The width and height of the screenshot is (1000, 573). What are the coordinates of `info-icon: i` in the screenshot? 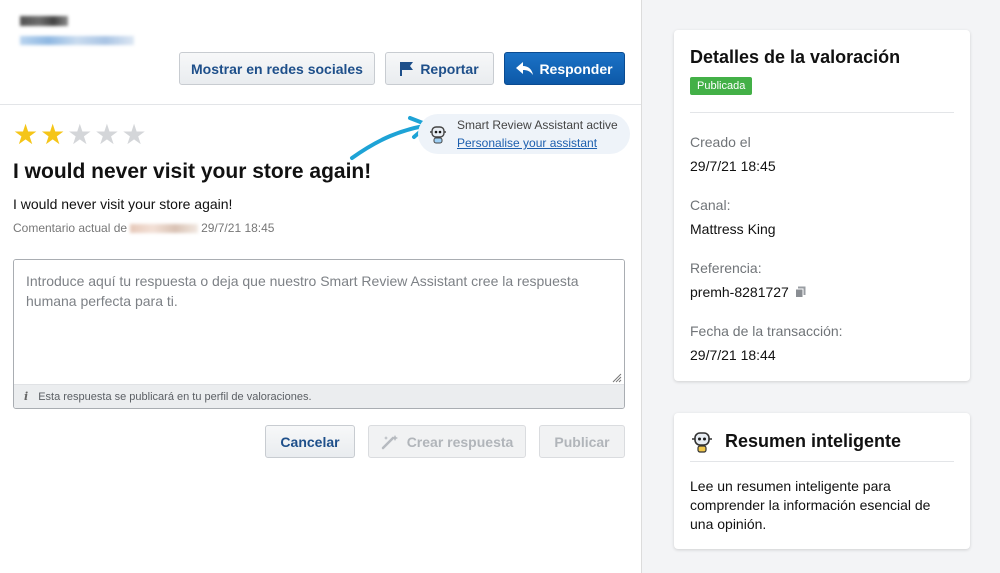 It's located at (26, 396).